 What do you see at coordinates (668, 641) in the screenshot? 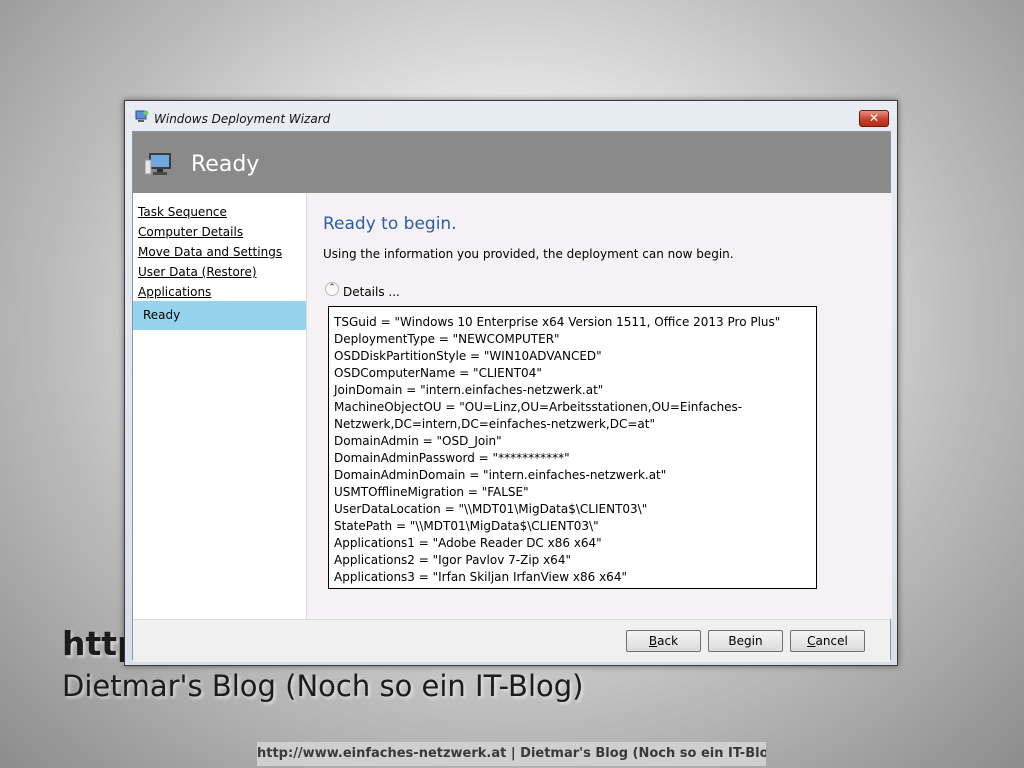
I see `back-label-rest: ack` at bounding box center [668, 641].